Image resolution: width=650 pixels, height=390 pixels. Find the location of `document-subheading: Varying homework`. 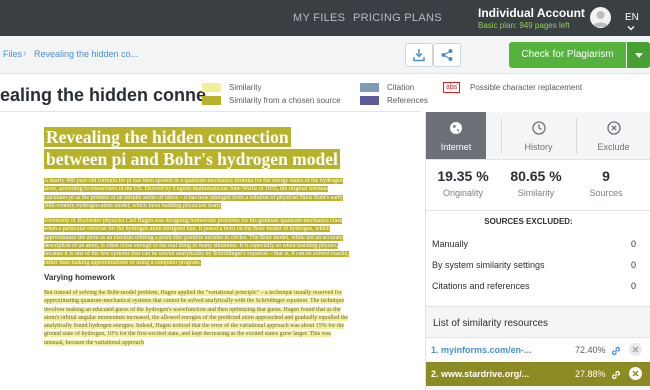

document-subheading: Varying homework is located at coordinates (80, 277).